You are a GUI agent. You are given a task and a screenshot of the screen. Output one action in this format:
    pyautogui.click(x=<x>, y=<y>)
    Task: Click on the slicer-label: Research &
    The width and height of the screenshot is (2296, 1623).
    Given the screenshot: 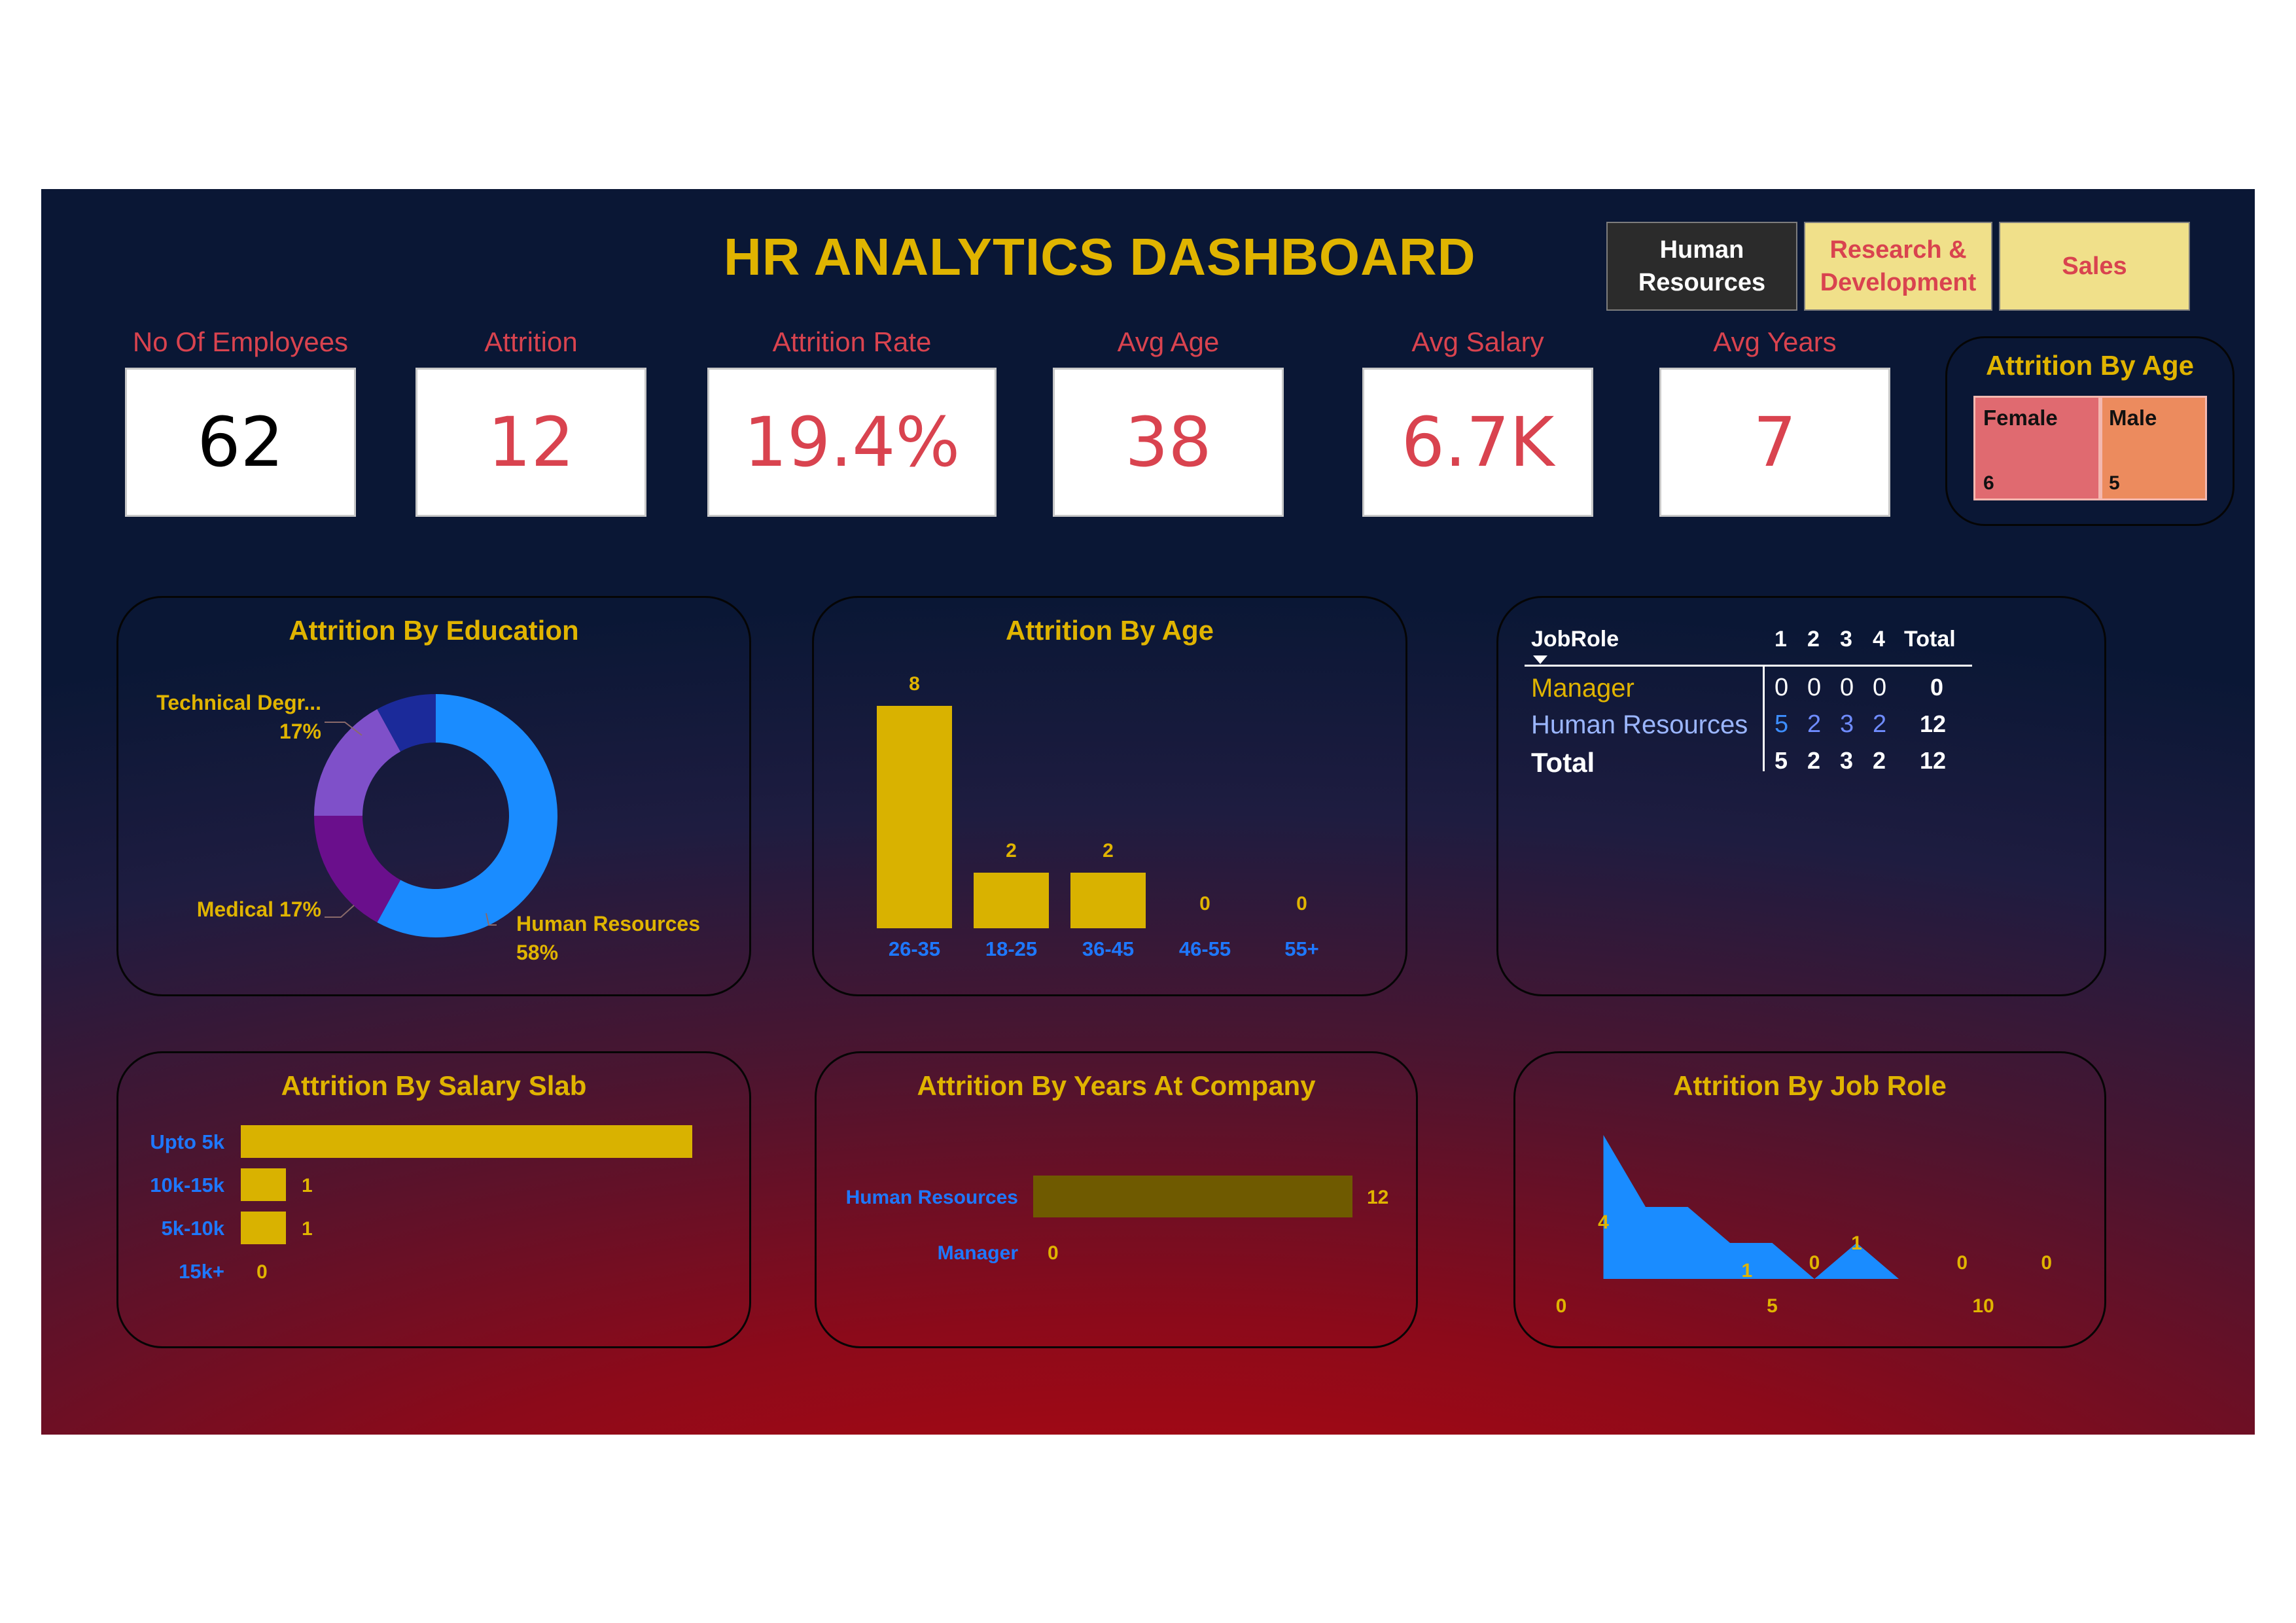 What is the action you would take?
    pyautogui.click(x=1898, y=250)
    